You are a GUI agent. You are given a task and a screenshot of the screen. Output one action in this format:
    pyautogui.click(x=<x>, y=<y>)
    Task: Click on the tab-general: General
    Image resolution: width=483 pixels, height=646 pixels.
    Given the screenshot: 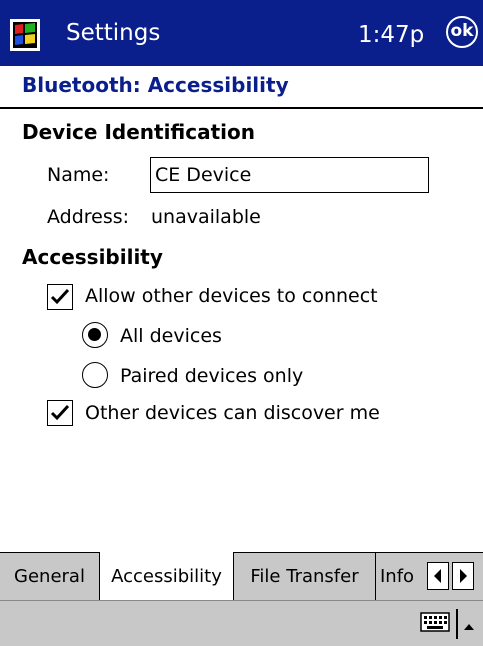 What is the action you would take?
    pyautogui.click(x=49, y=576)
    